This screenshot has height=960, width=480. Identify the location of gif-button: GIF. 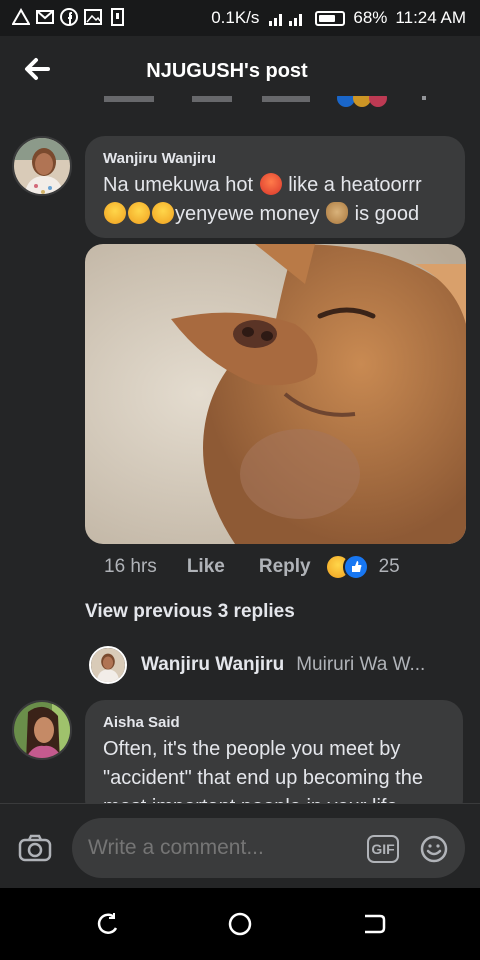
(383, 849).